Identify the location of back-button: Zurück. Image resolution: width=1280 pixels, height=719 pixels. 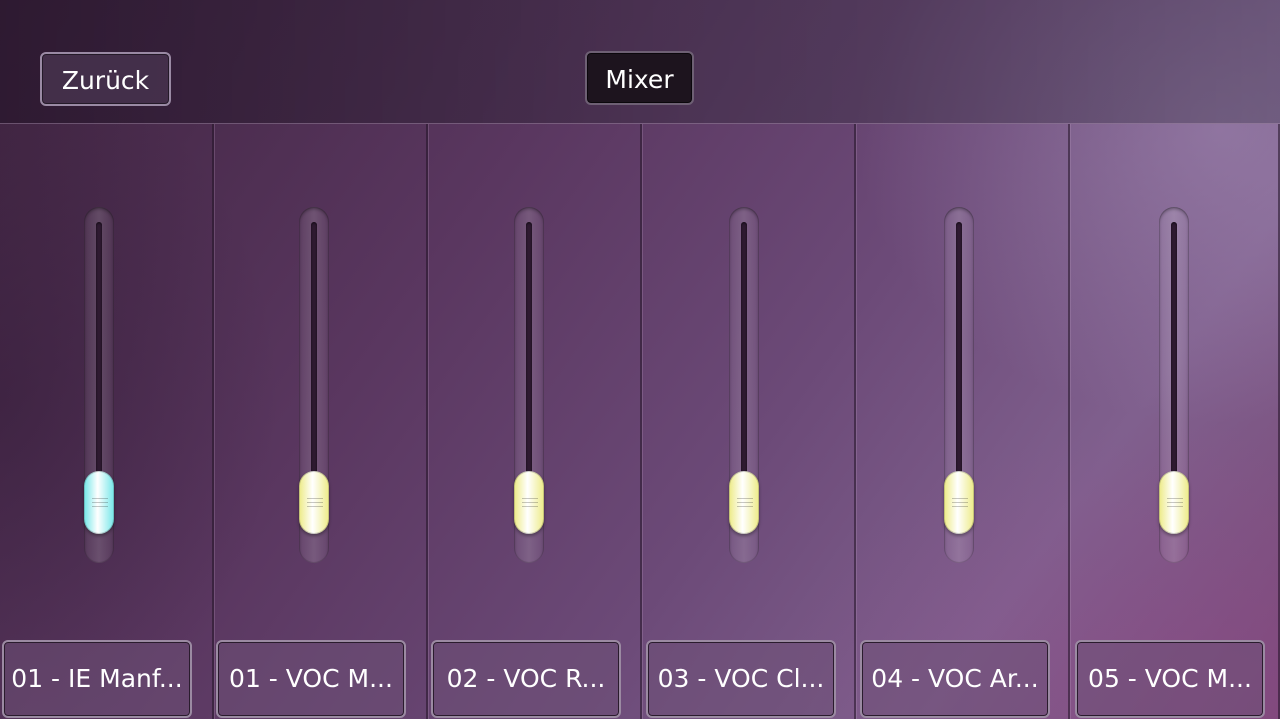
(105, 79).